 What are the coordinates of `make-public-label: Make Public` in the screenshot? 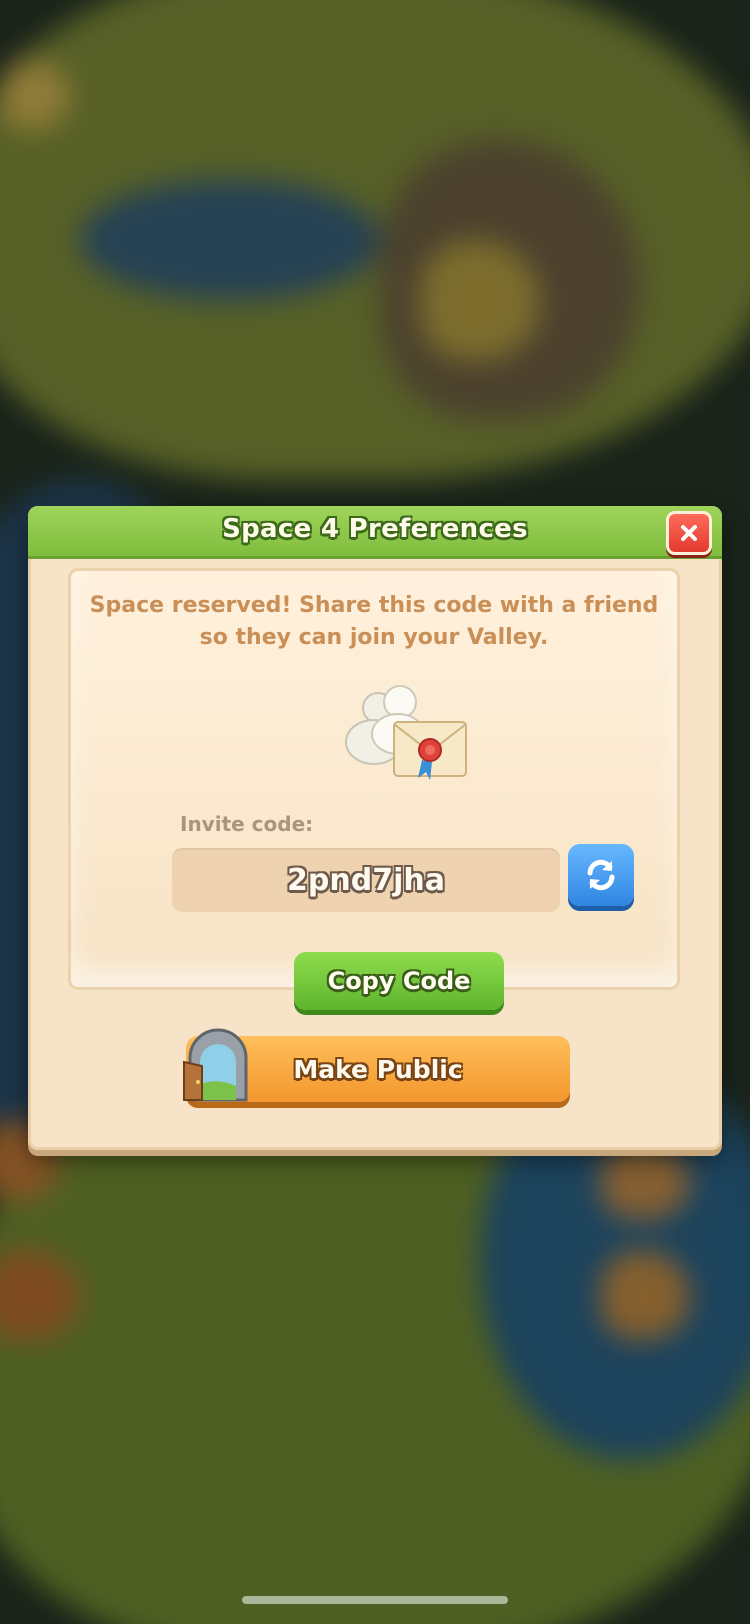 It's located at (378, 1069).